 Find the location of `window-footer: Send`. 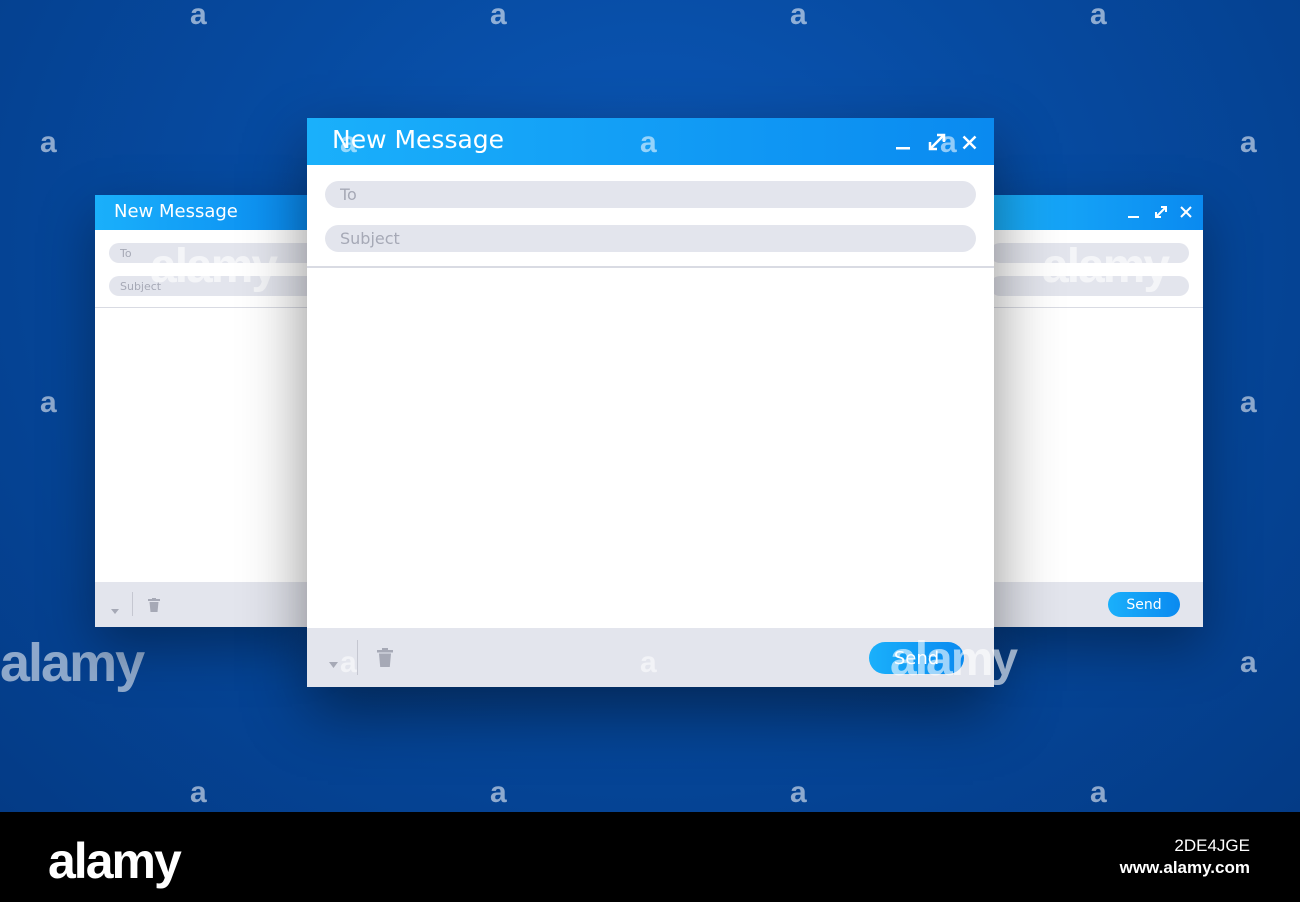

window-footer: Send is located at coordinates (1096, 604).